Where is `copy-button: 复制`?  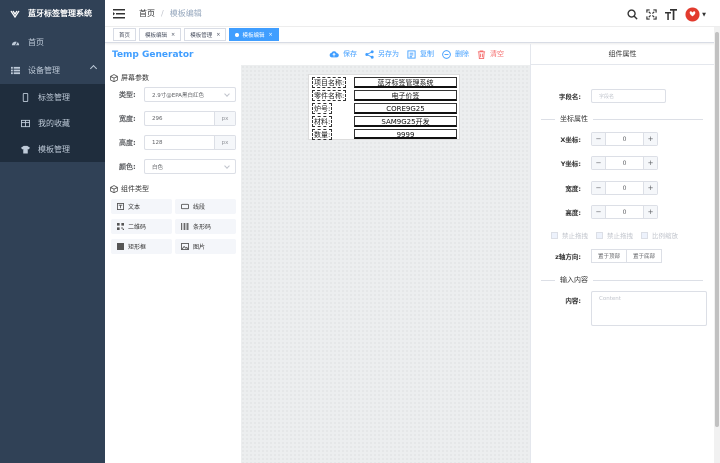
copy-button: 复制 is located at coordinates (420, 54).